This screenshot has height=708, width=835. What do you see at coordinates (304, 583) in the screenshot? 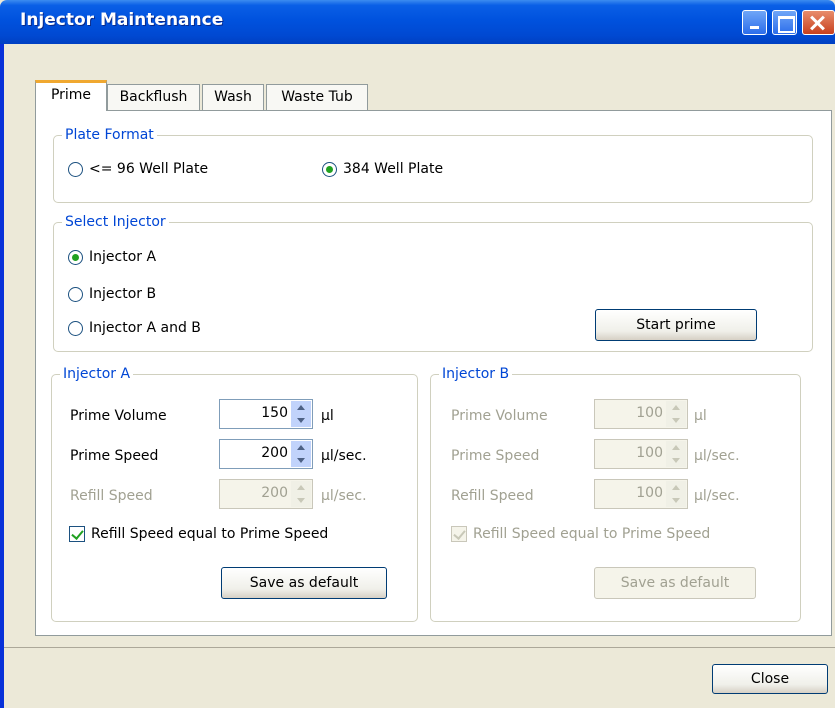
I see `save-as-default-button-a: Save as default` at bounding box center [304, 583].